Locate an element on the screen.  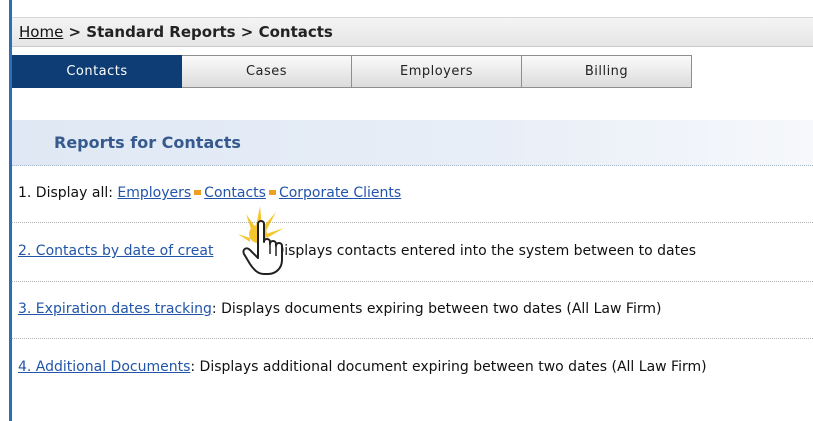
link-employers: Employers is located at coordinates (154, 193).